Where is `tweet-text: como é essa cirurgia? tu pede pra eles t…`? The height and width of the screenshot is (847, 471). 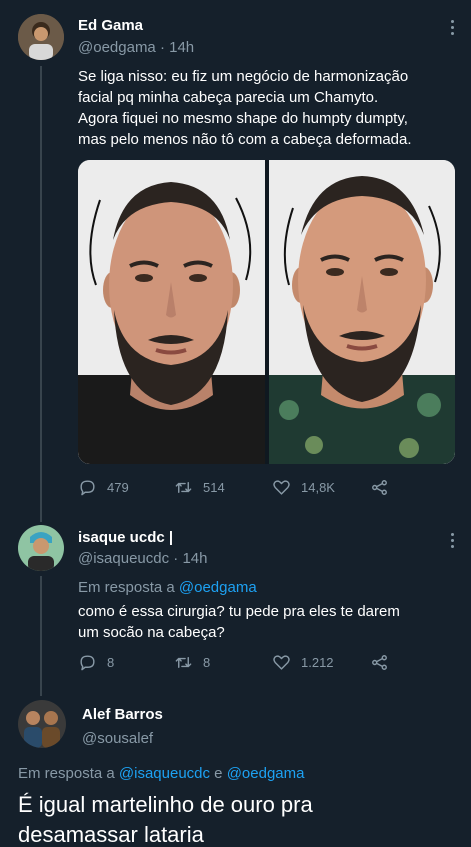
tweet-text: como é essa cirurgia? tu pede pra eles t… is located at coordinates (268, 622).